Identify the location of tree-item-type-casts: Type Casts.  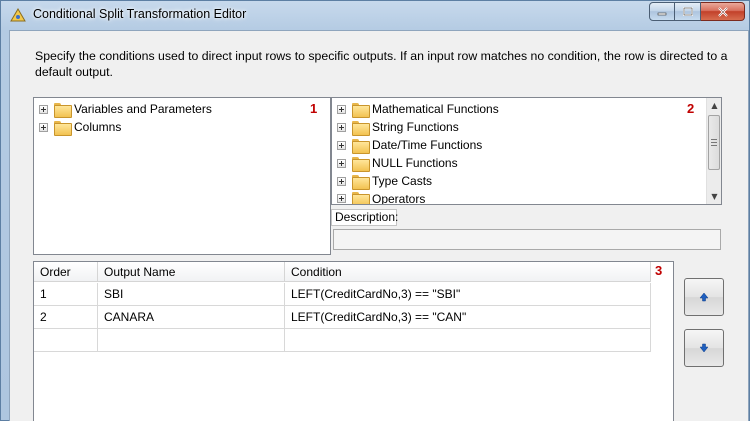
(384, 181).